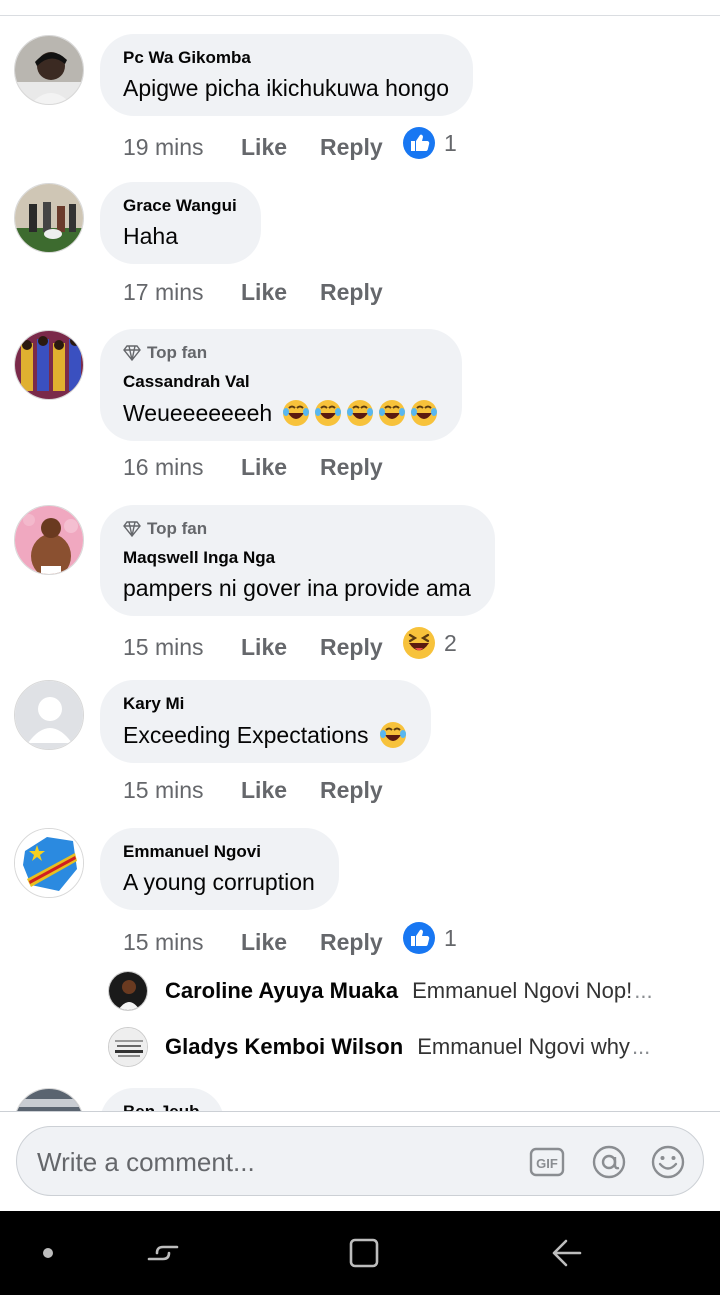 This screenshot has height=1295, width=720. What do you see at coordinates (419, 643) in the screenshot?
I see `haha-reaction-icon` at bounding box center [419, 643].